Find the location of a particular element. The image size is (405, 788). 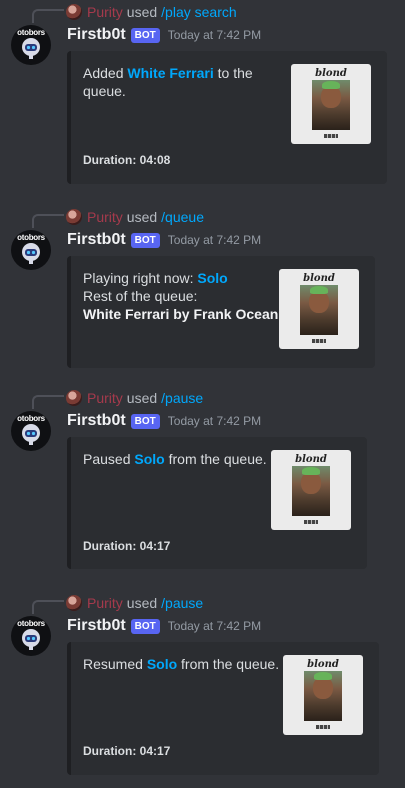

embed-line: Rest of the queue: is located at coordinates (180, 296).